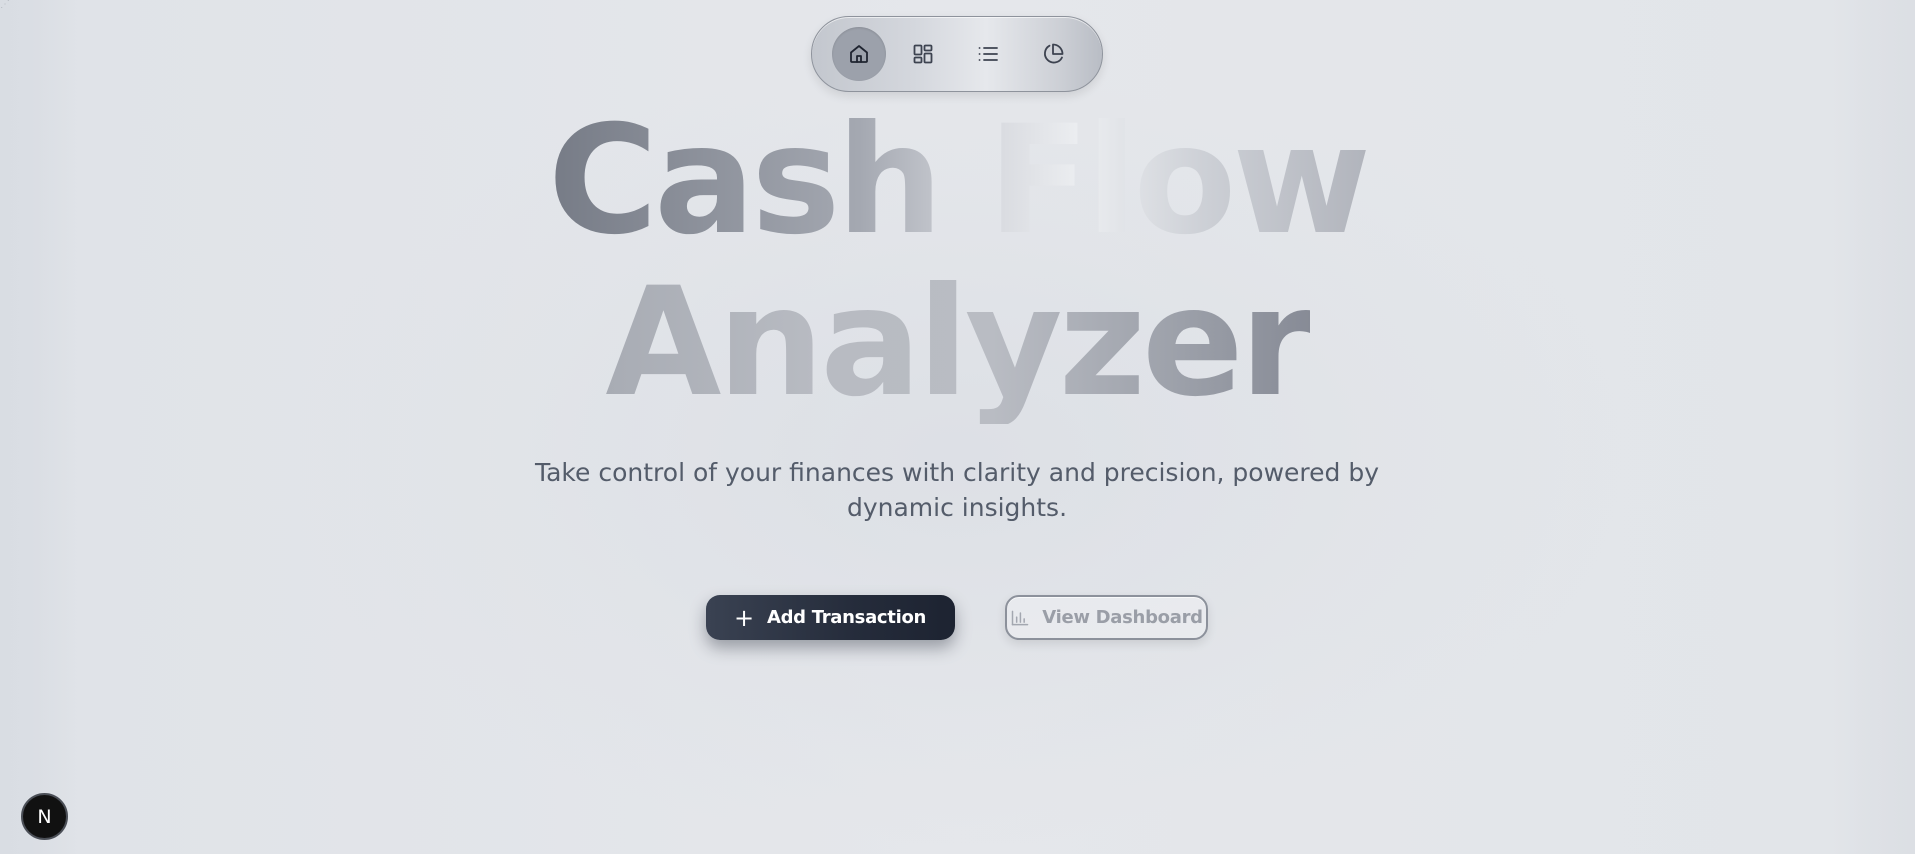  I want to click on pie-chart-icon, so click(1054, 53).